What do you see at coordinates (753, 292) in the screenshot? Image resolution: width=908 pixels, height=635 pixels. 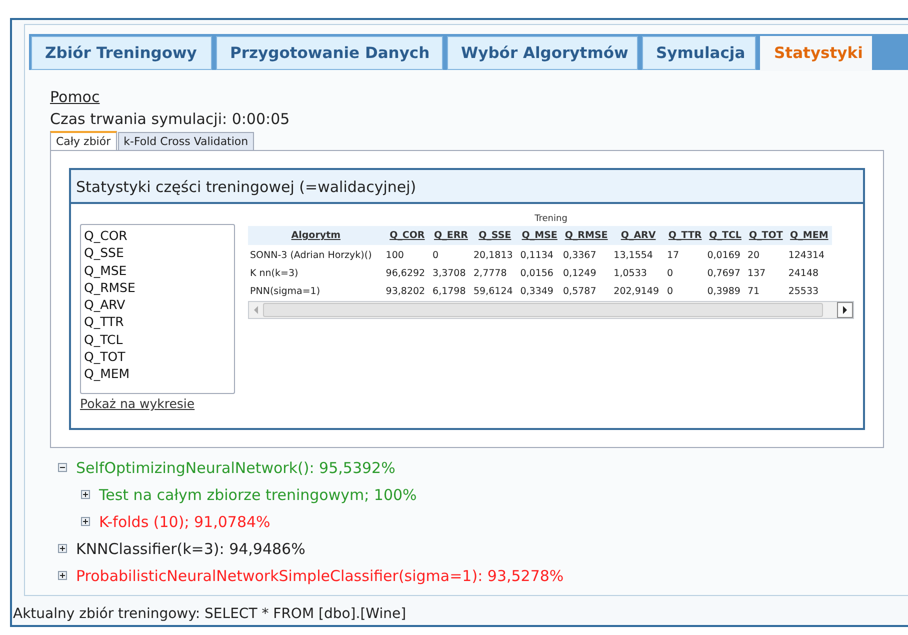 I see `table-cell-text: 71` at bounding box center [753, 292].